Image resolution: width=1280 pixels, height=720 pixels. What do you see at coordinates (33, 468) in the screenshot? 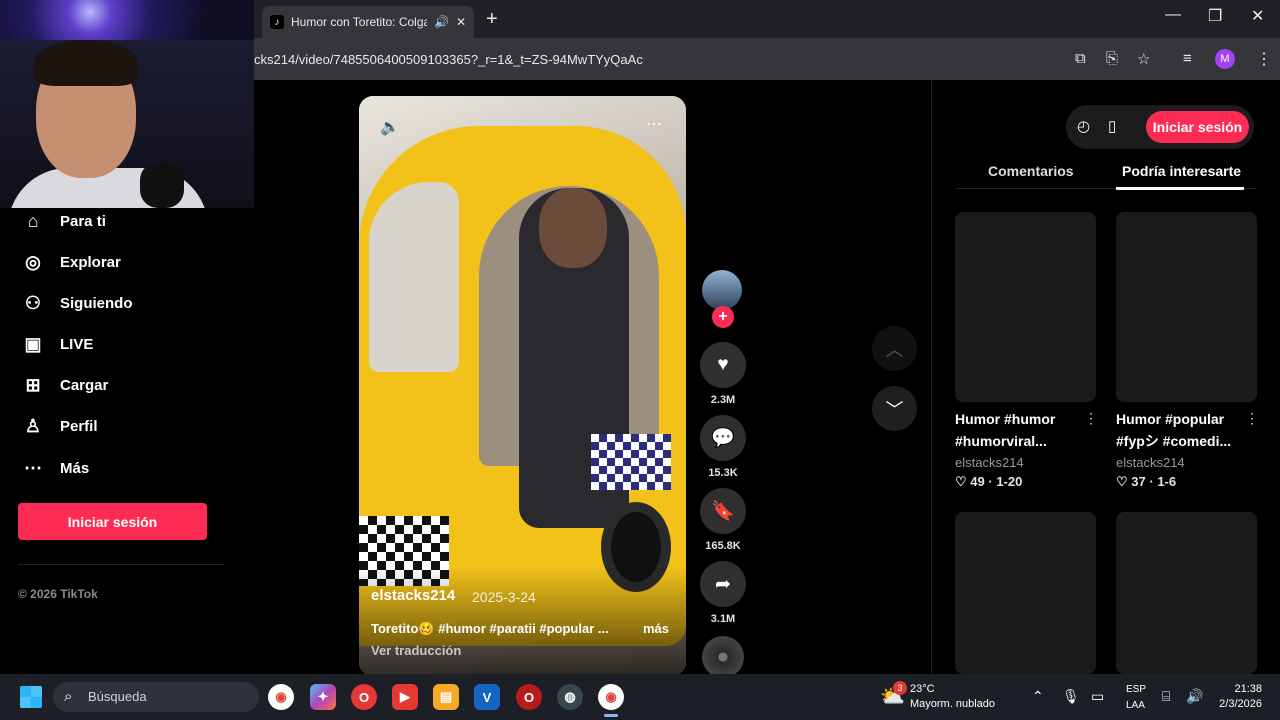
I see `more-icon: ⋯` at bounding box center [33, 468].